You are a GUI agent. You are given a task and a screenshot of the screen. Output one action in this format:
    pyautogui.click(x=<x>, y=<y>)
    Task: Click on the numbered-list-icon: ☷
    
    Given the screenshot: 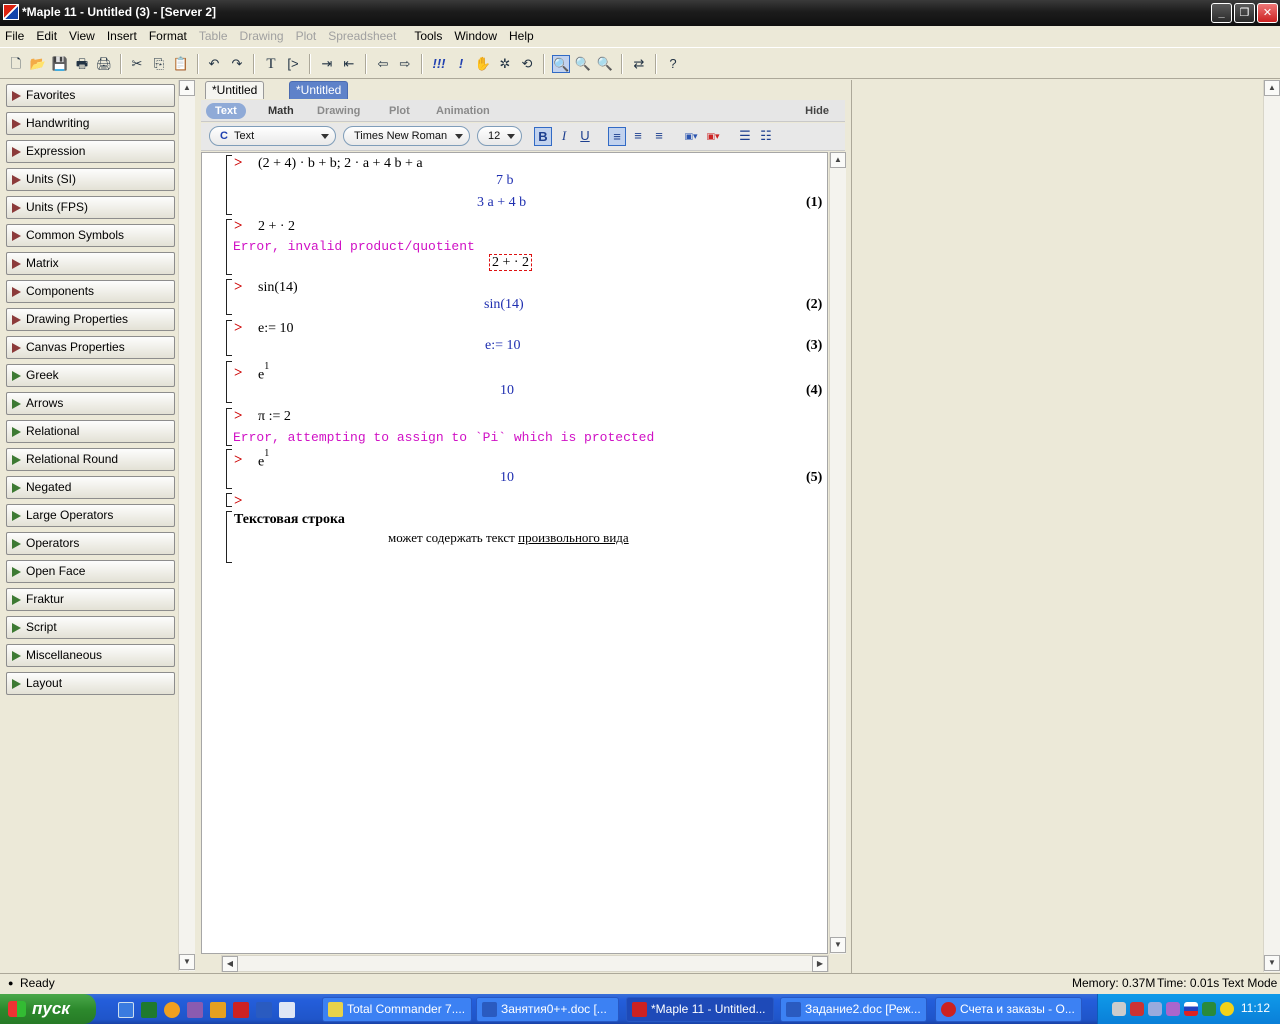 What is the action you would take?
    pyautogui.click(x=766, y=136)
    